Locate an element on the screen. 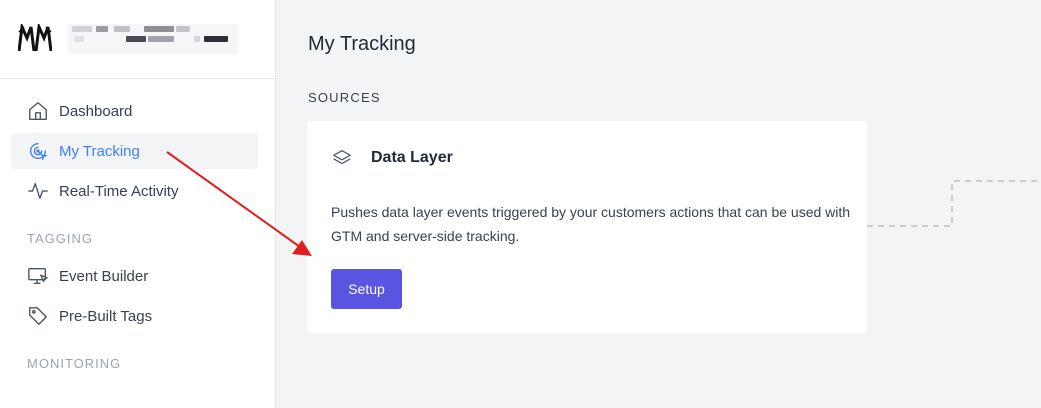 The width and height of the screenshot is (1041, 408). setup-button: Setup is located at coordinates (366, 289).